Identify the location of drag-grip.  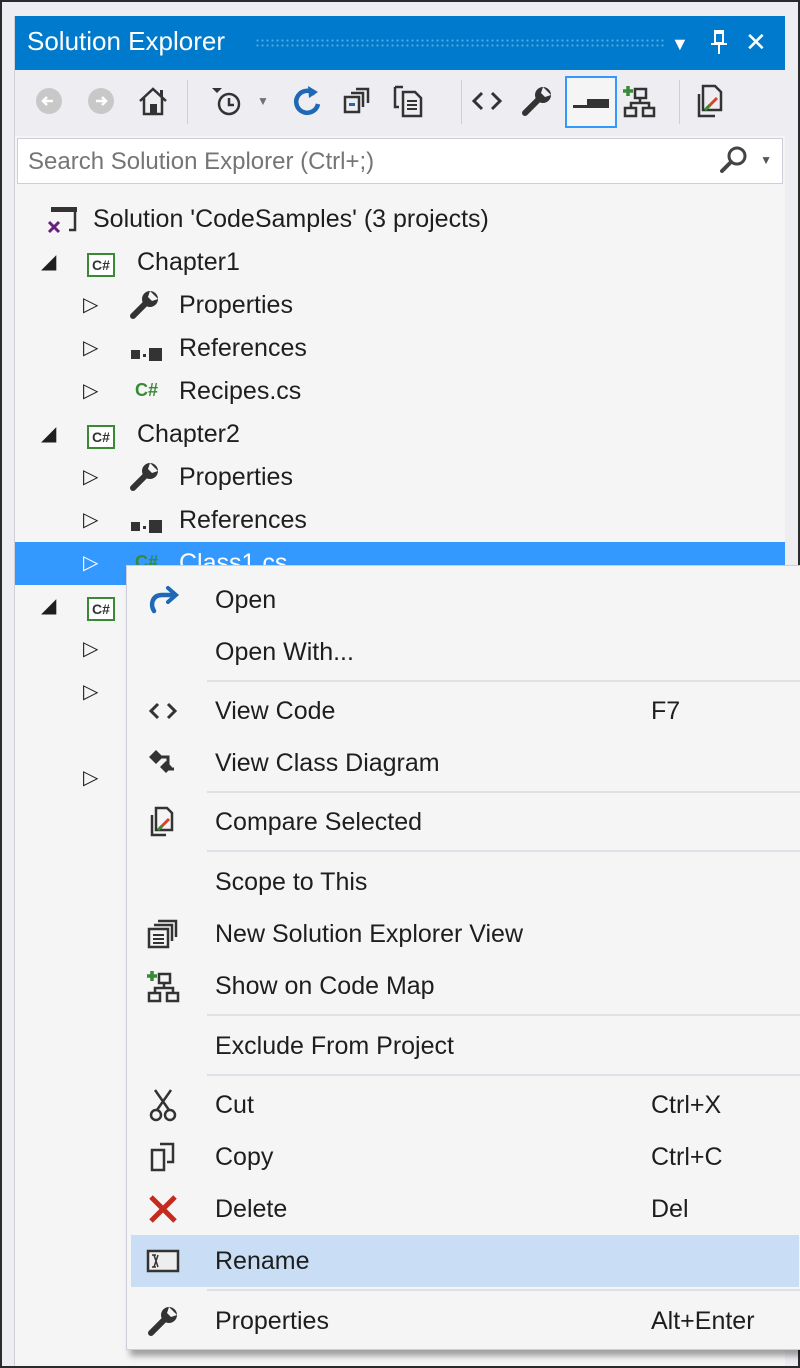
(460, 43).